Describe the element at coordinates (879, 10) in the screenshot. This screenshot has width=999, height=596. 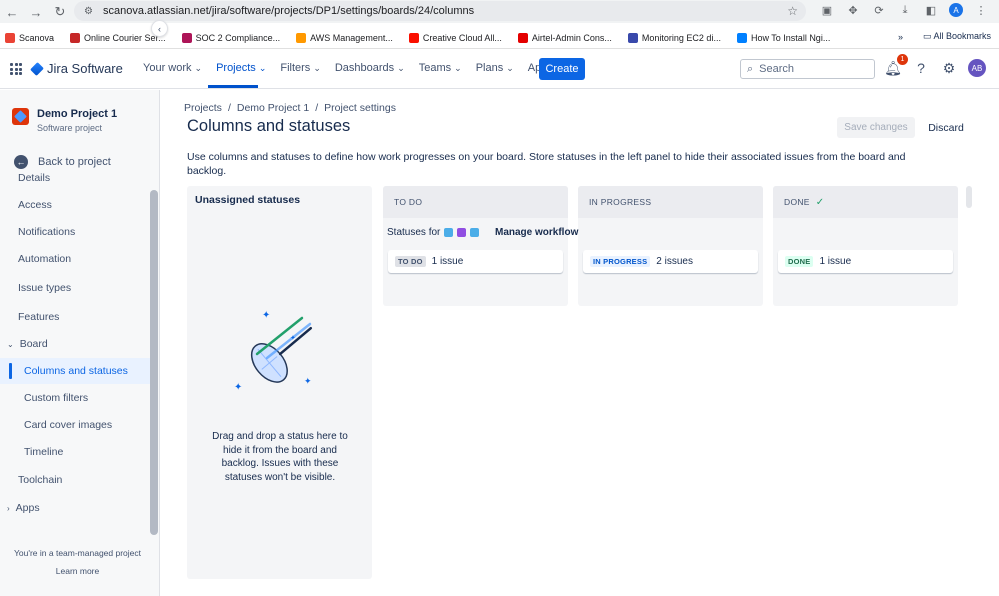
I see `sync-icon: ⟳` at that location.